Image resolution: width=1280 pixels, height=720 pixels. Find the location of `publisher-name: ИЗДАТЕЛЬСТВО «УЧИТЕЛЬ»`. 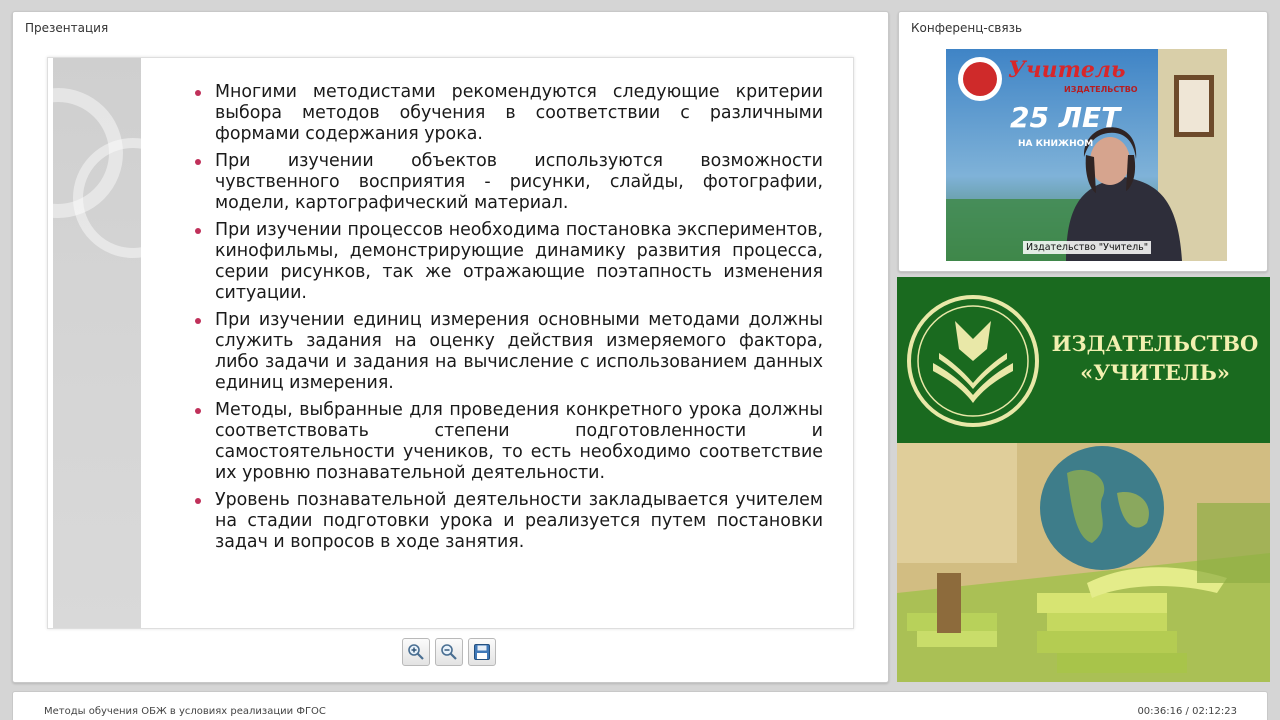

publisher-name: ИЗДАТЕЛЬСТВО «УЧИТЕЛЬ» is located at coordinates (1155, 358).